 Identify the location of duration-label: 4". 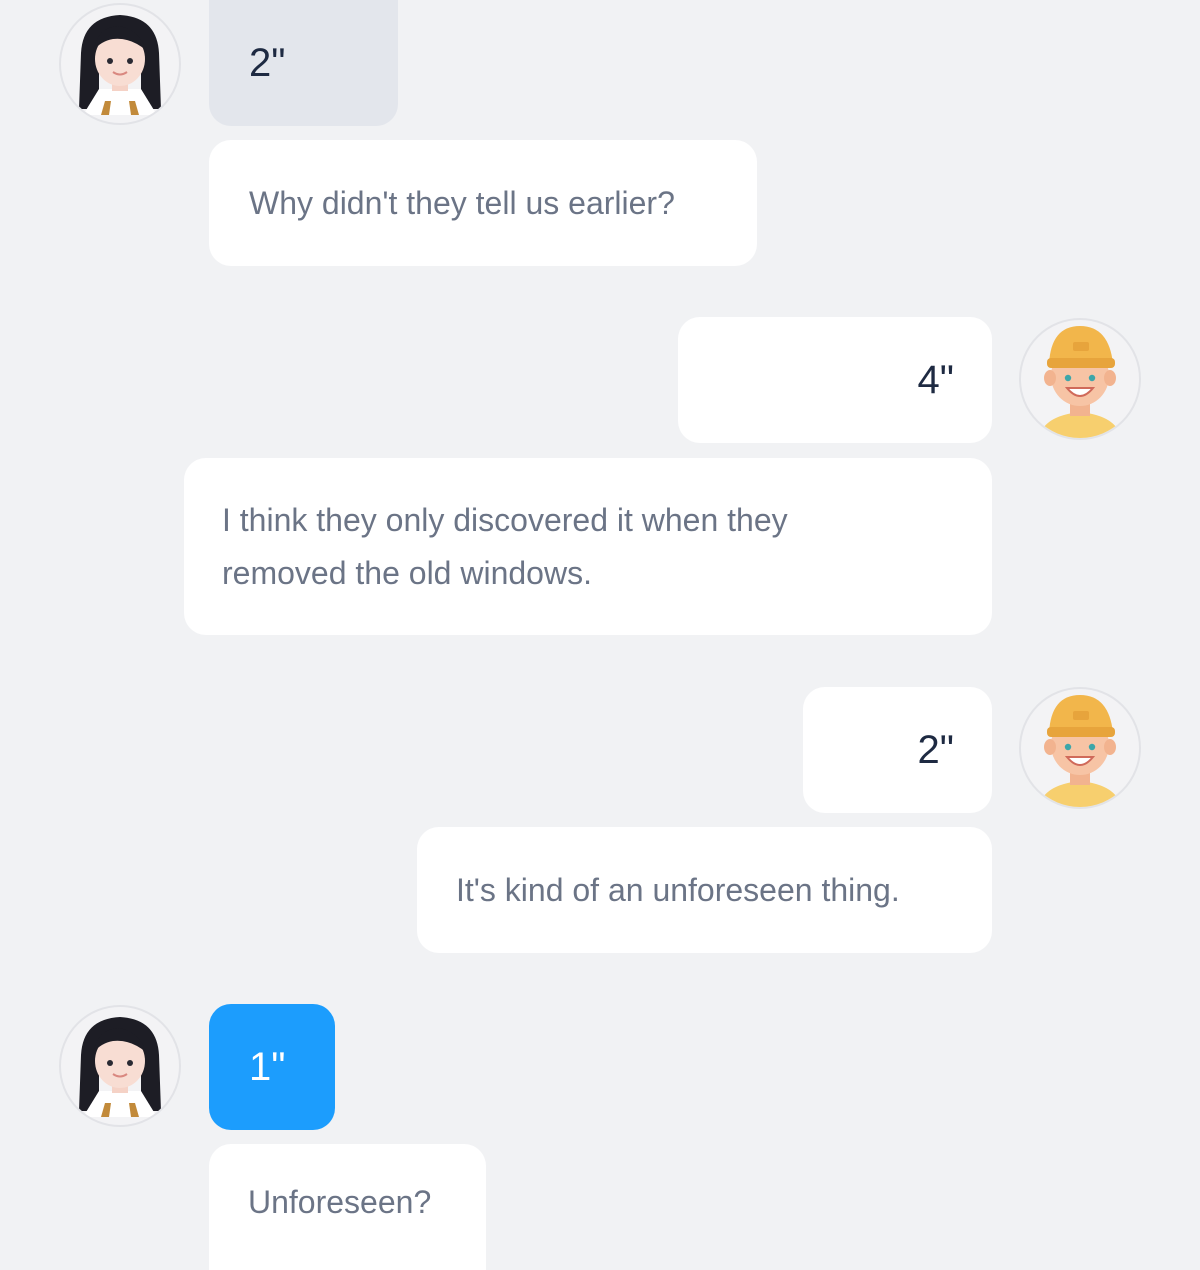
(935, 379).